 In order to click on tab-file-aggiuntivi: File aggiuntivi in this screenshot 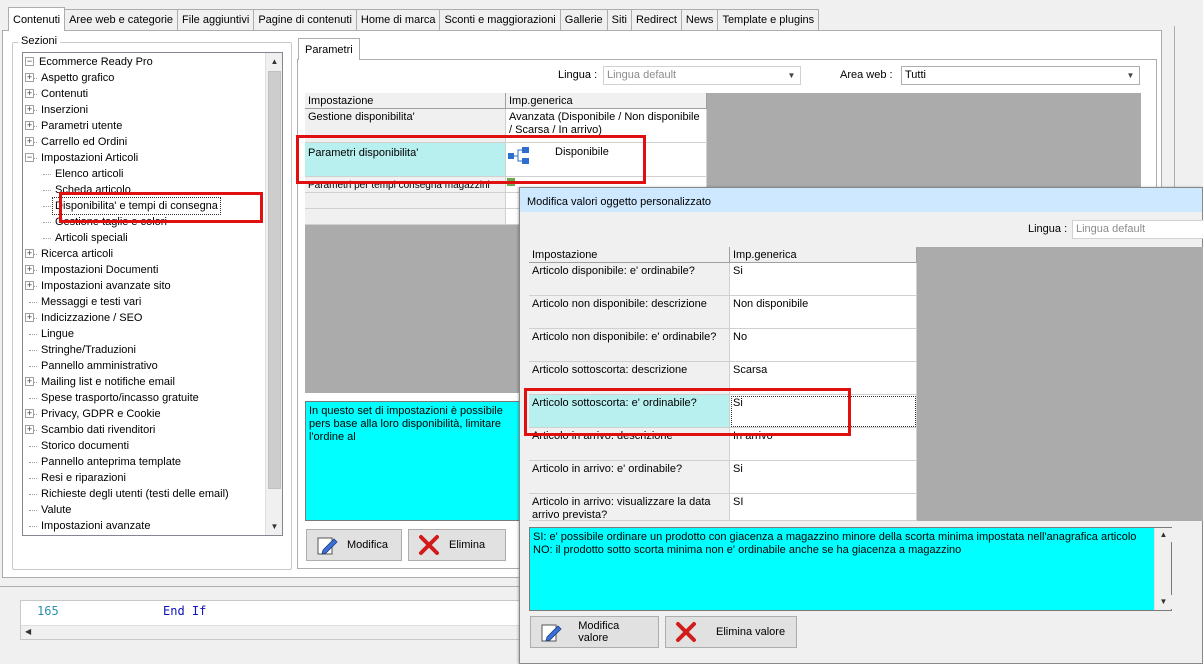, I will do `click(216, 20)`.